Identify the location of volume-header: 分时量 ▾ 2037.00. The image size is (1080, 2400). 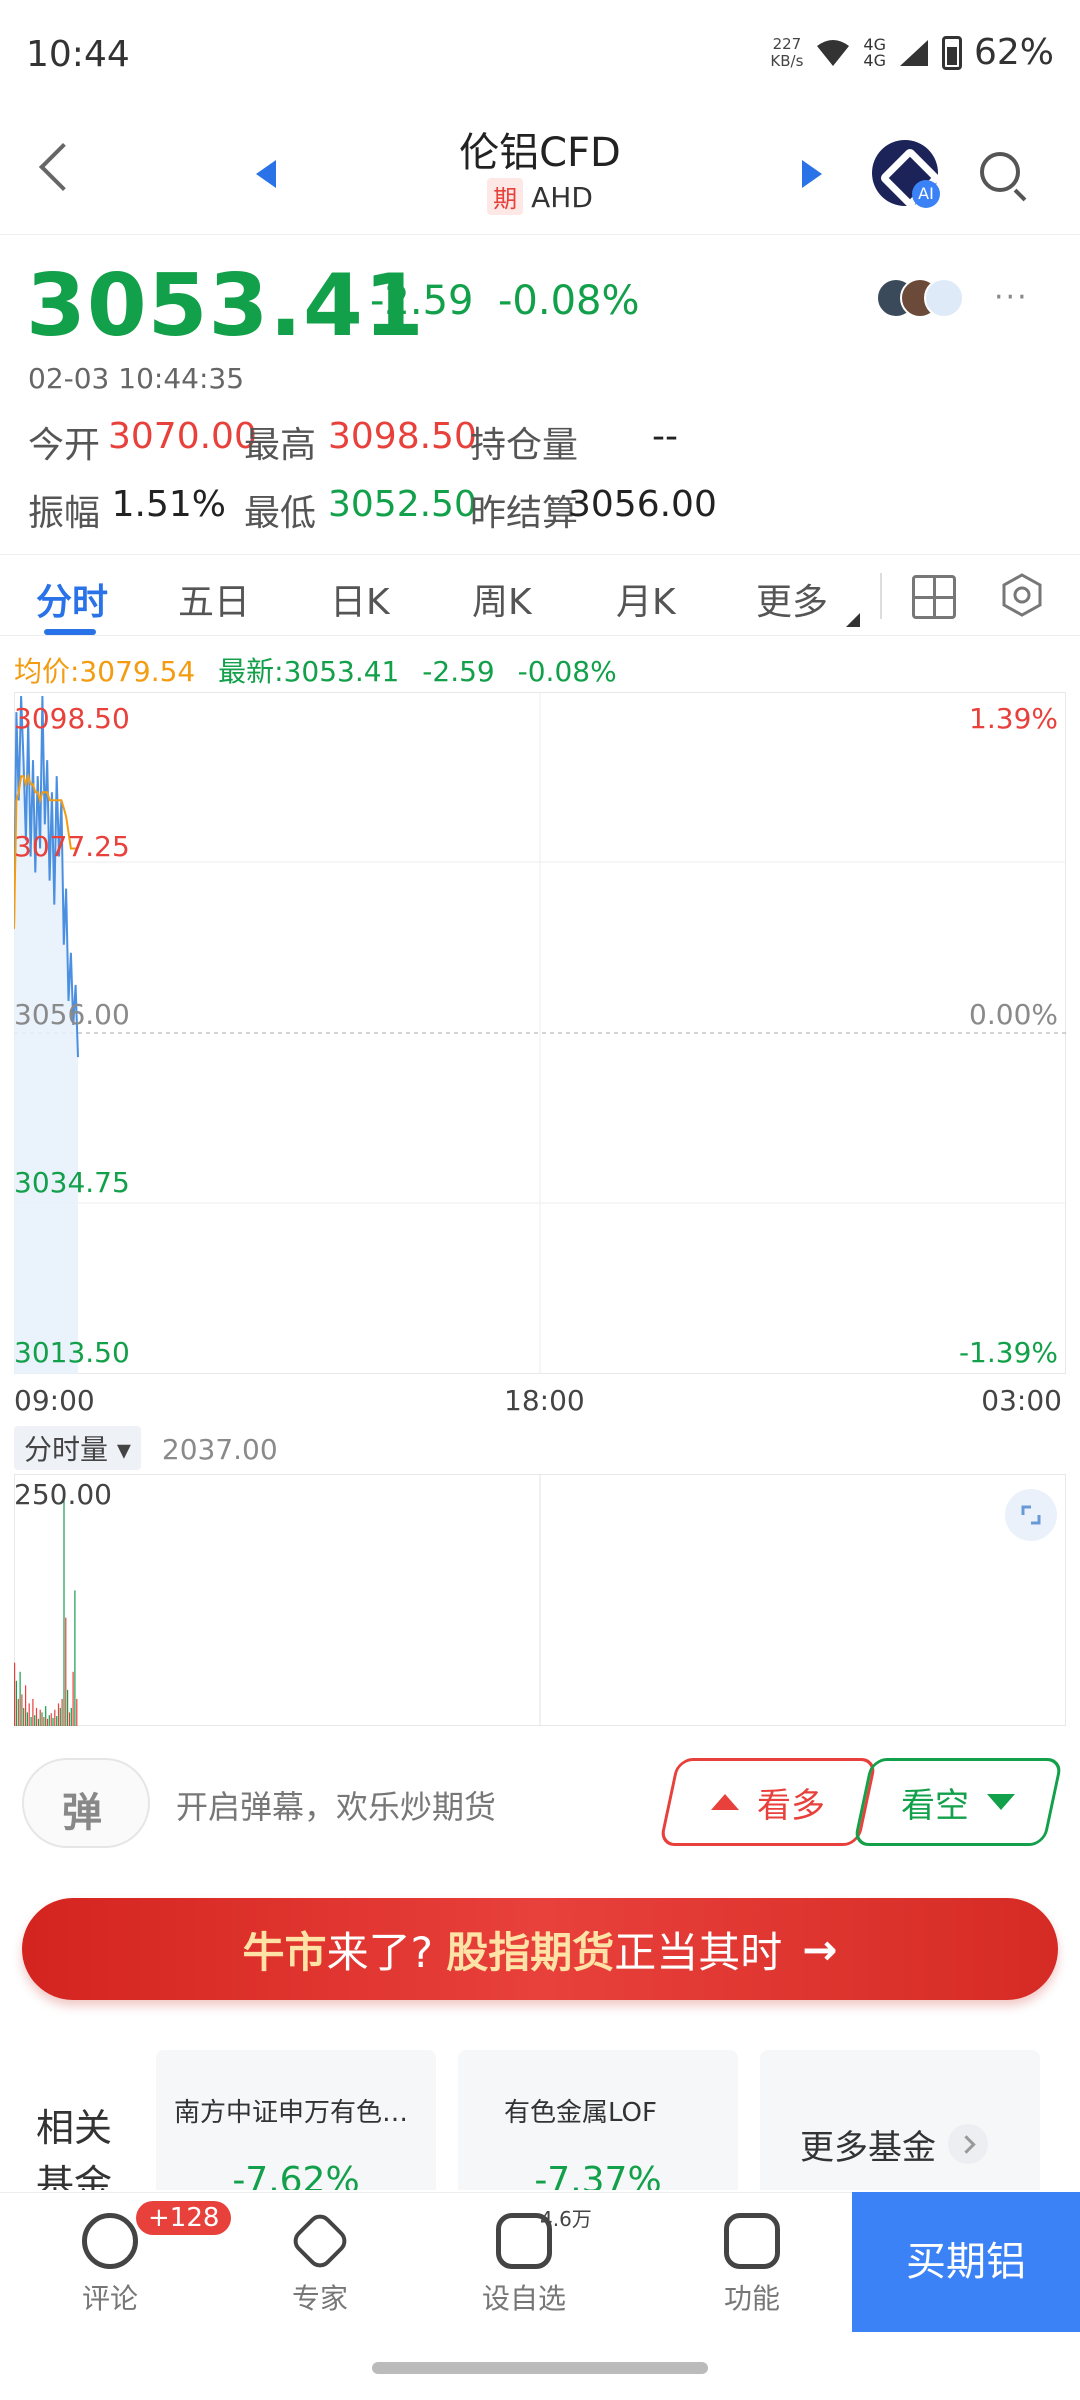
(146, 1448).